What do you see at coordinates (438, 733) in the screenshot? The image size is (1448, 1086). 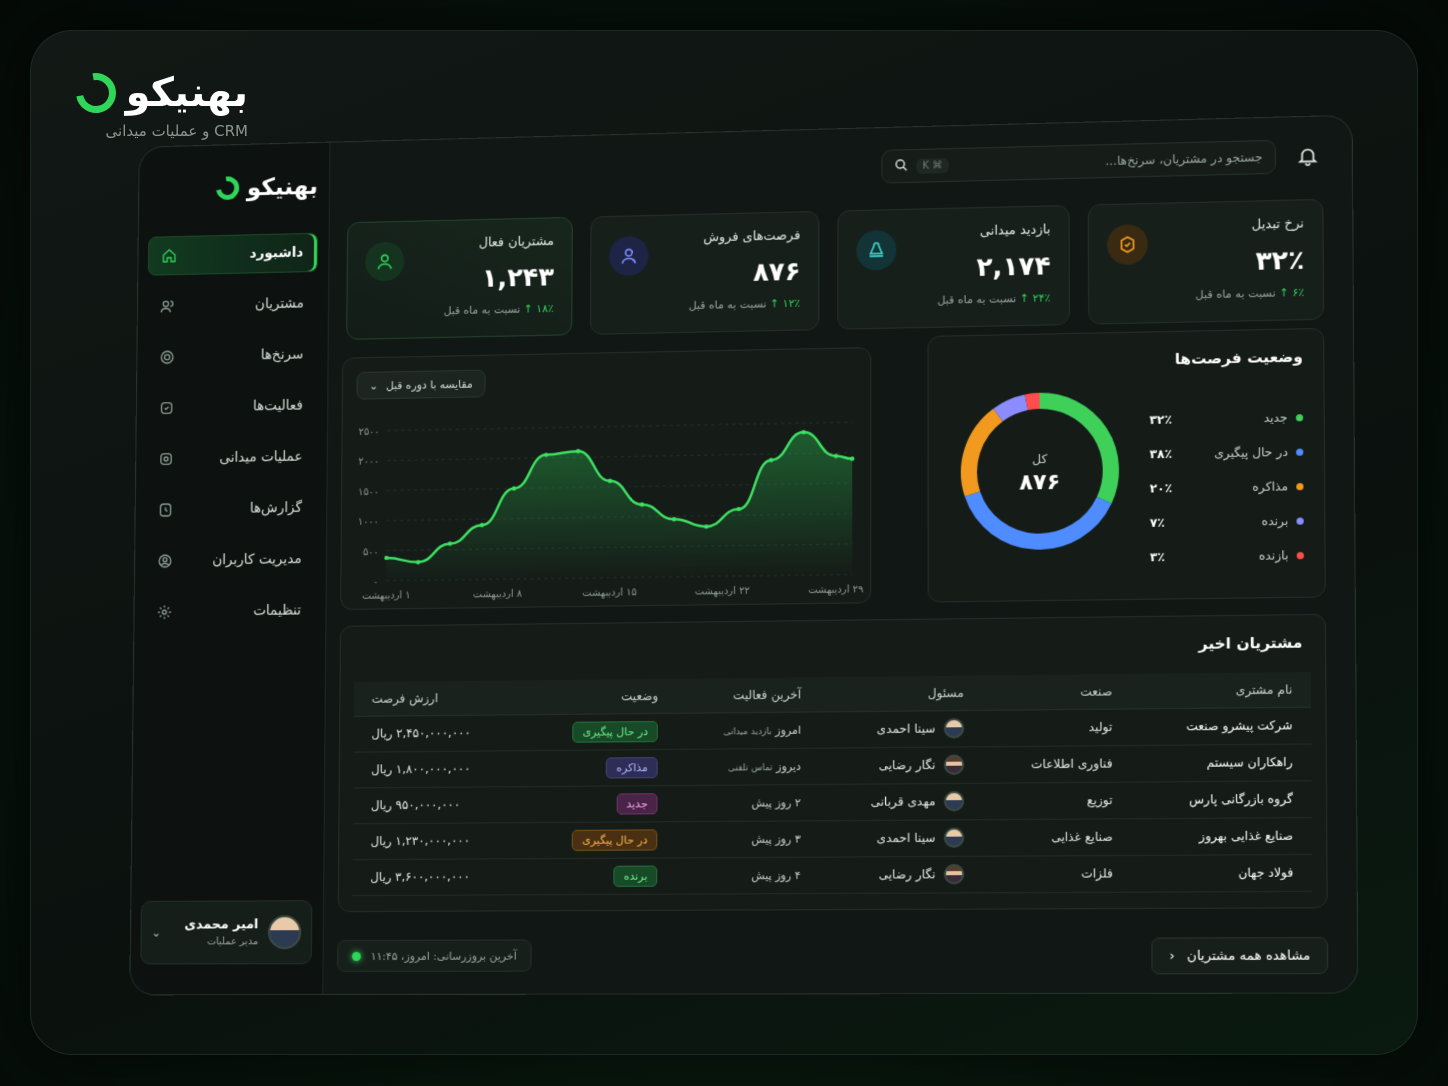 I see `opportunity-value-cell: ۲,۴۵۰,۰۰۰,۰۰۰ ریال` at bounding box center [438, 733].